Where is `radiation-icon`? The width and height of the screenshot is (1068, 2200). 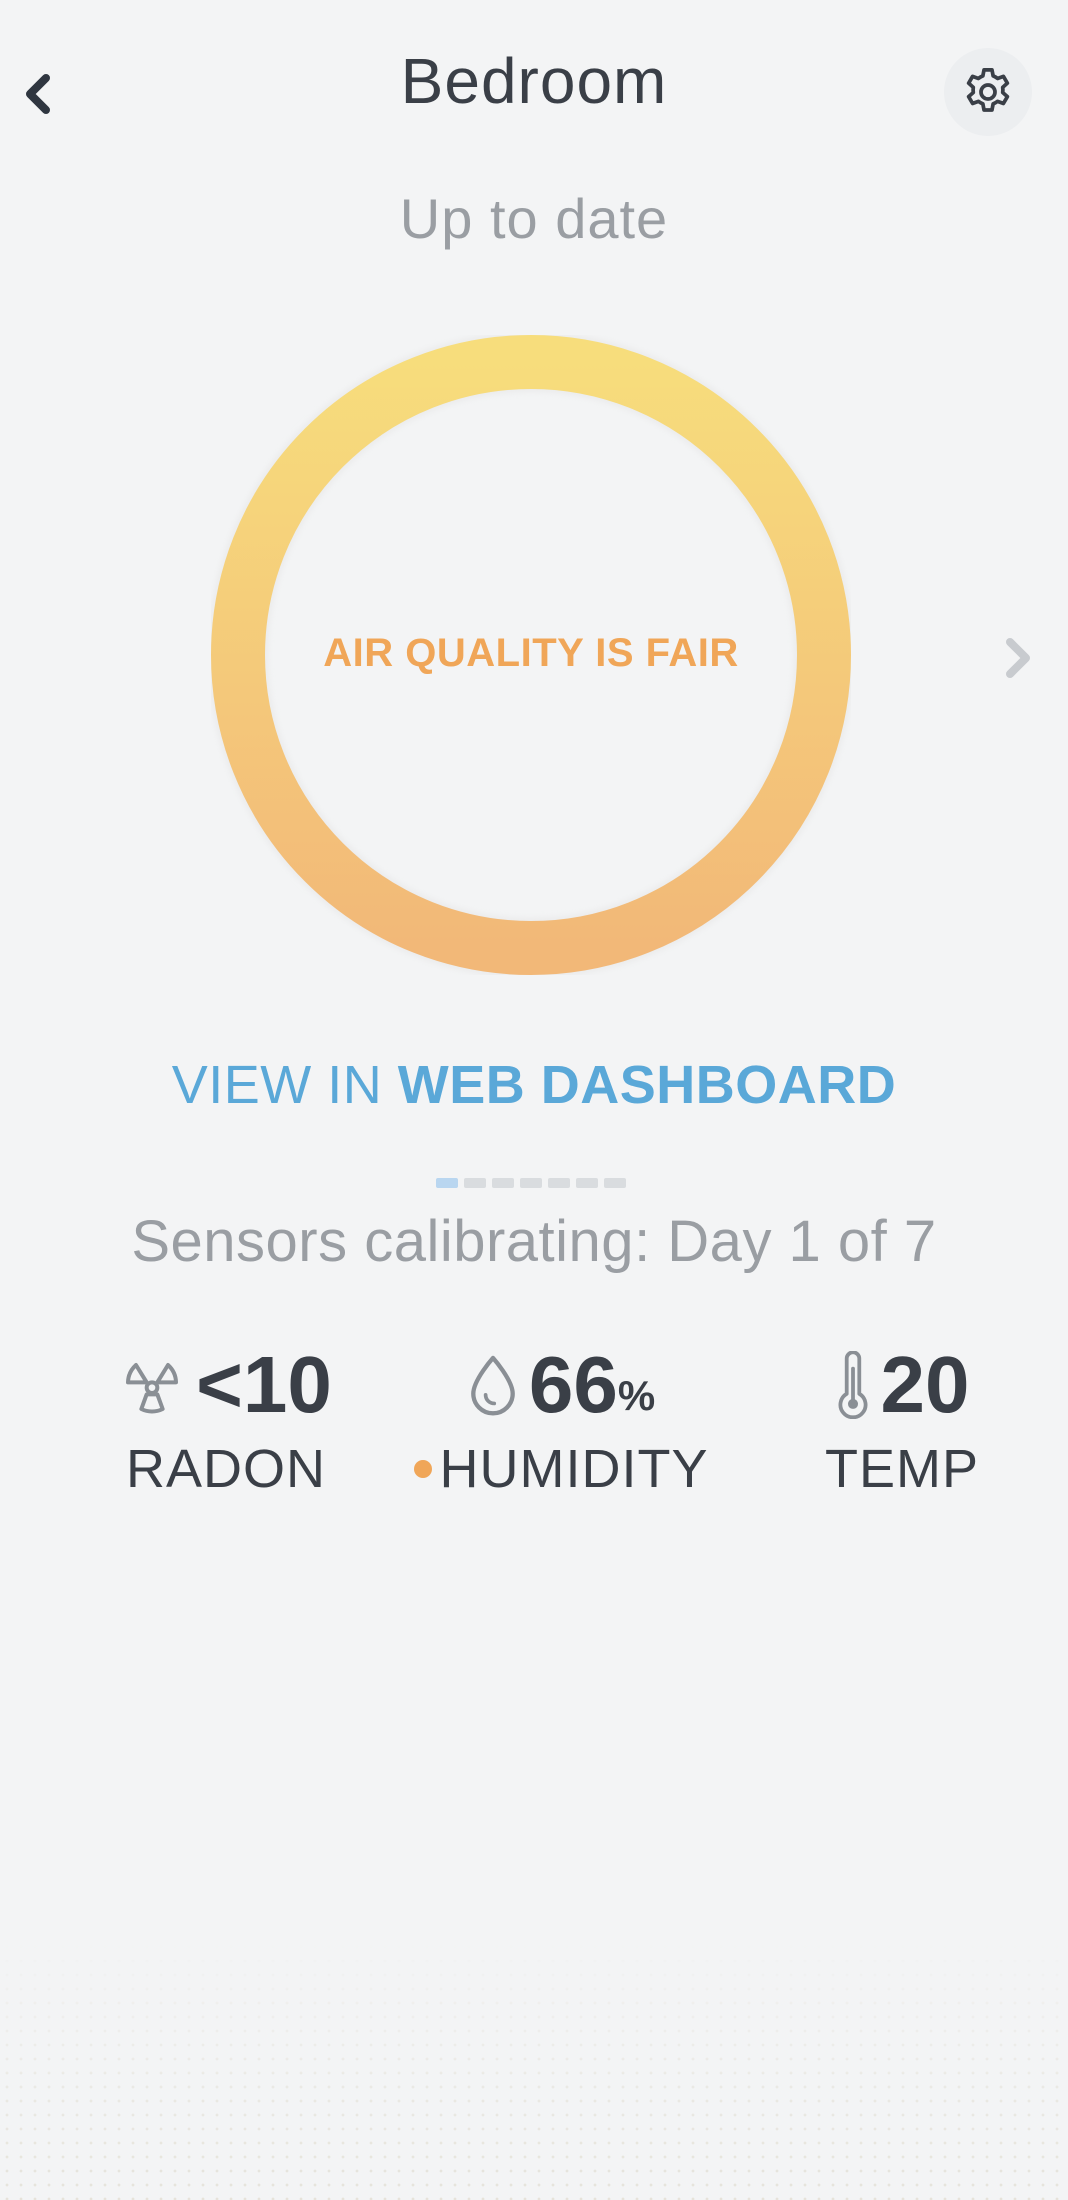
radiation-icon is located at coordinates (152, 1388).